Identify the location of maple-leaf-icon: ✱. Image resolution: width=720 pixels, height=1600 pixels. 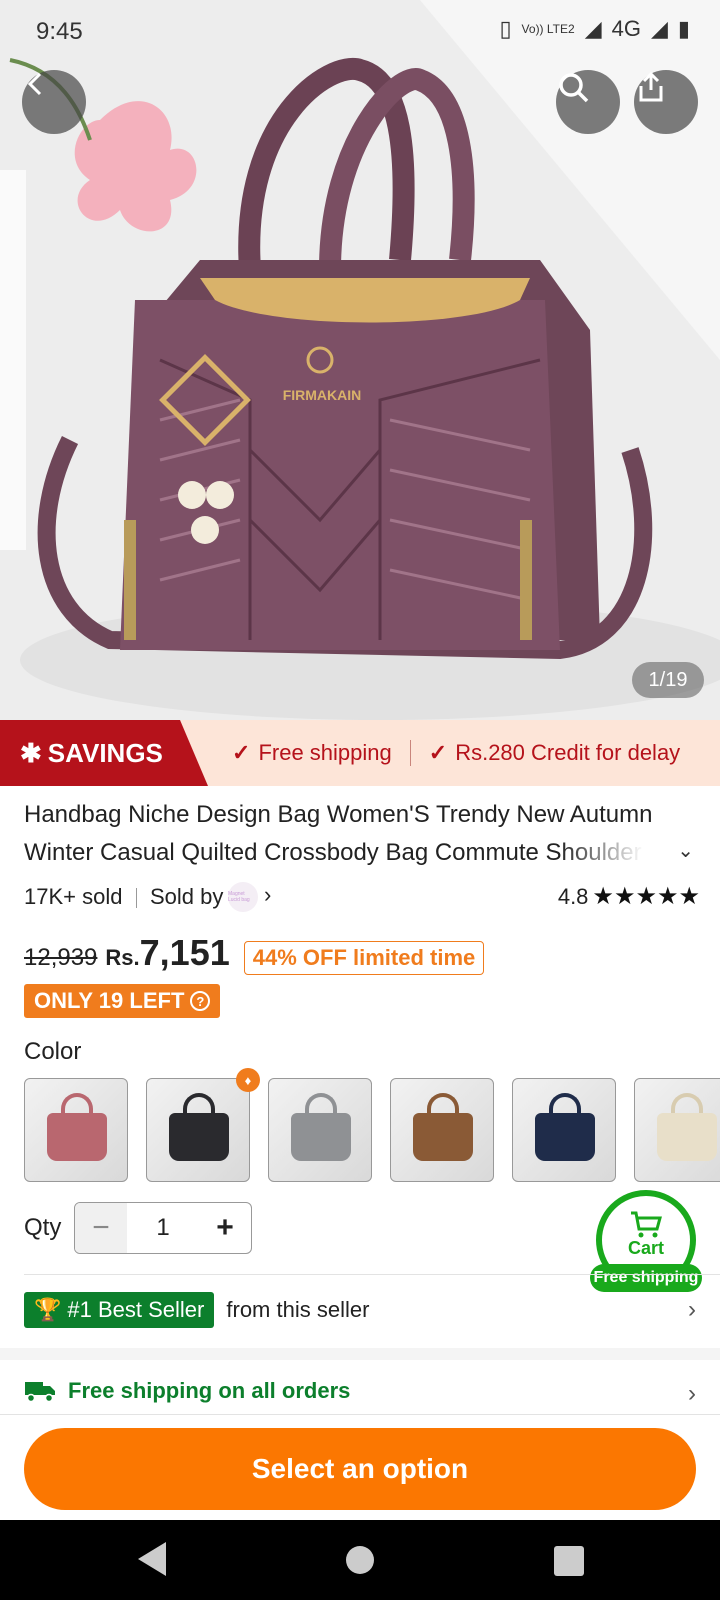
(31, 752).